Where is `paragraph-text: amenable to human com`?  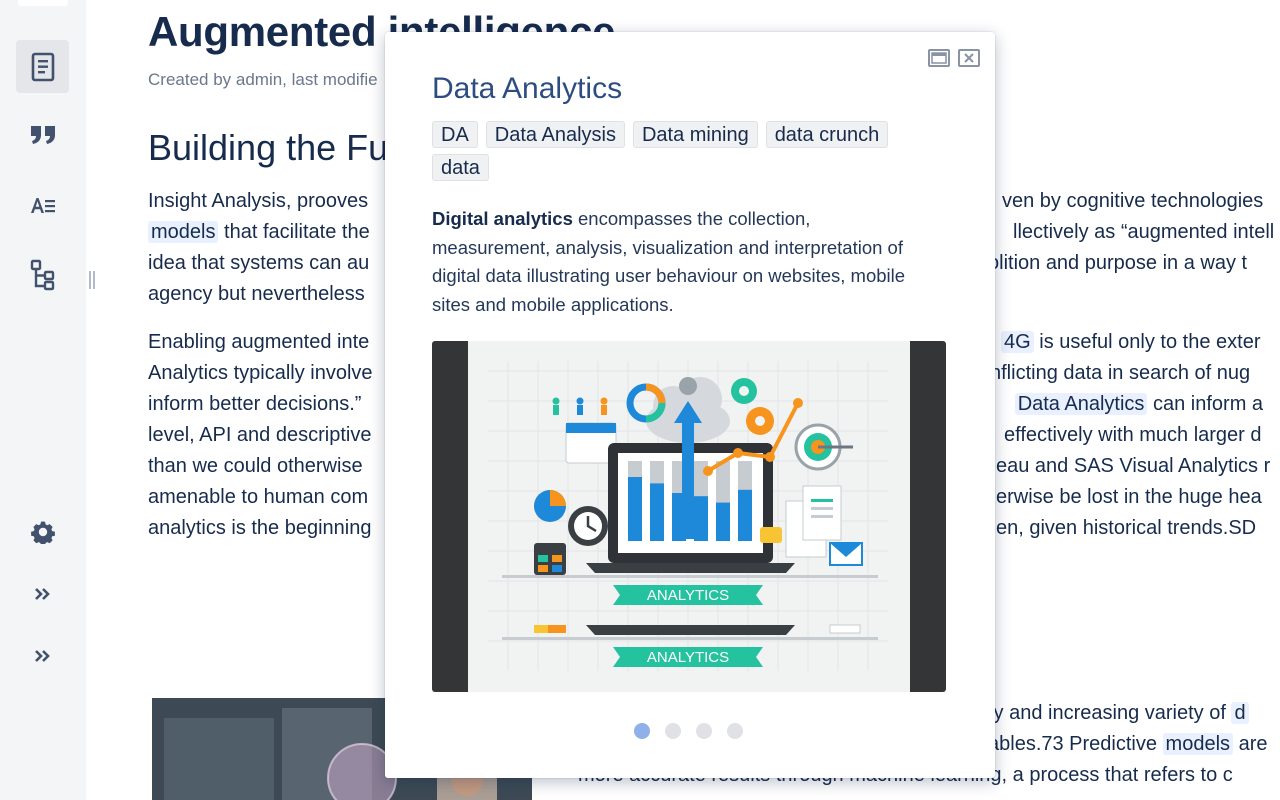 paragraph-text: amenable to human com is located at coordinates (258, 497).